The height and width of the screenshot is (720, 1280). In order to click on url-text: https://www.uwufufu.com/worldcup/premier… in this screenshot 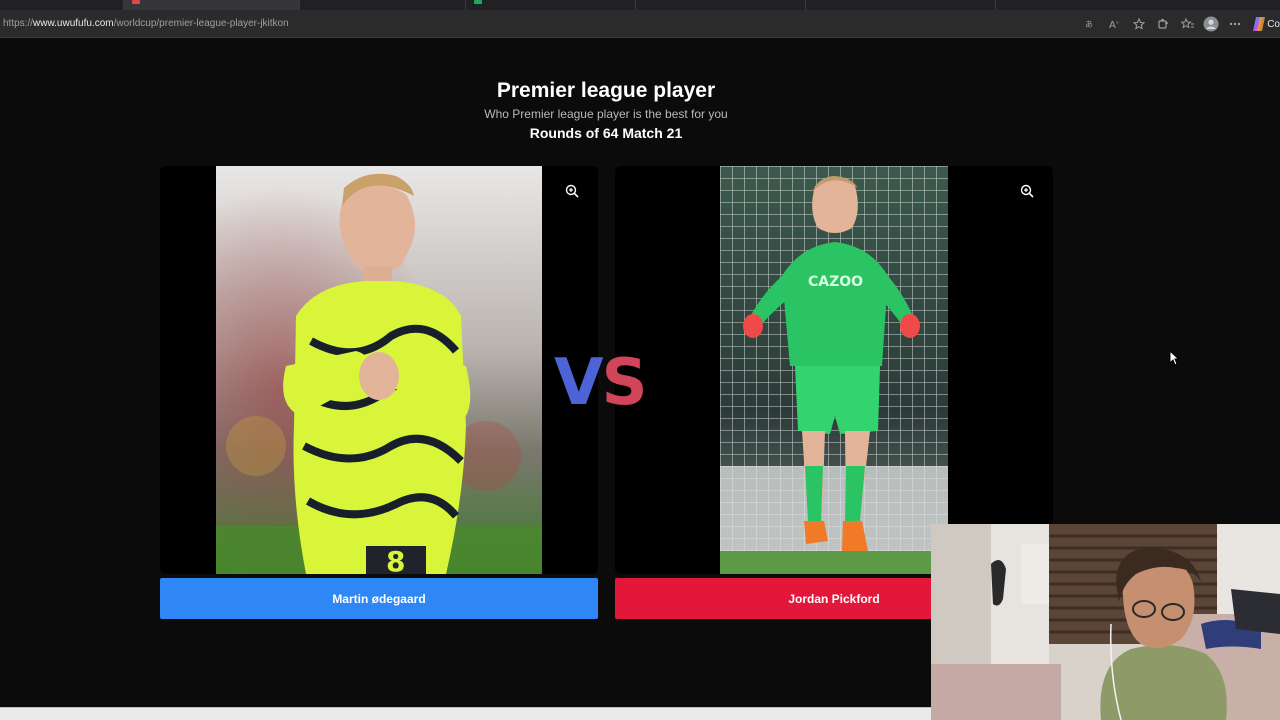, I will do `click(146, 23)`.